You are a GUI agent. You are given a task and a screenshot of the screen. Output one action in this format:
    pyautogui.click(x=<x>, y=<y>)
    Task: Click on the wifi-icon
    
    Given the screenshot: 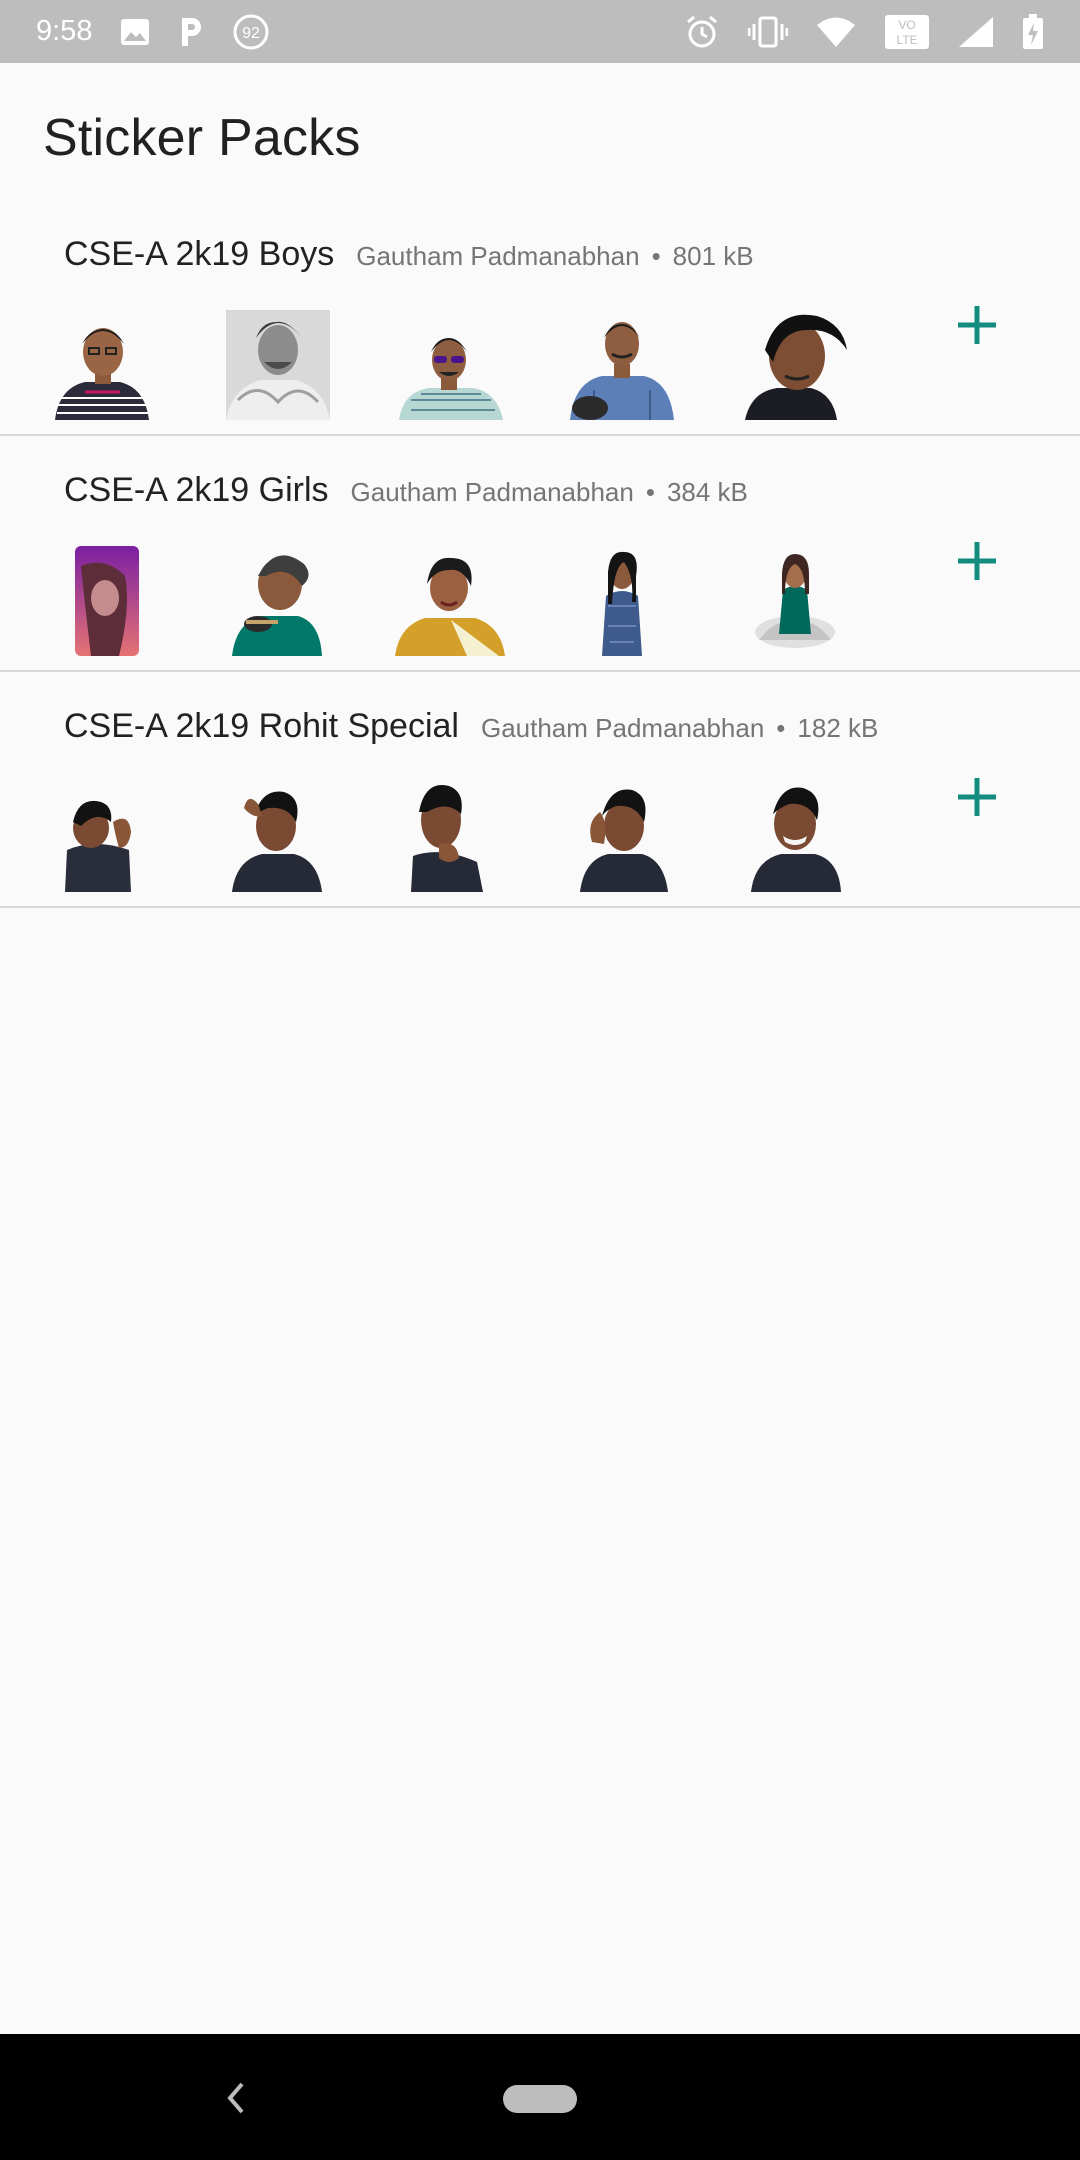 What is the action you would take?
    pyautogui.click(x=836, y=32)
    